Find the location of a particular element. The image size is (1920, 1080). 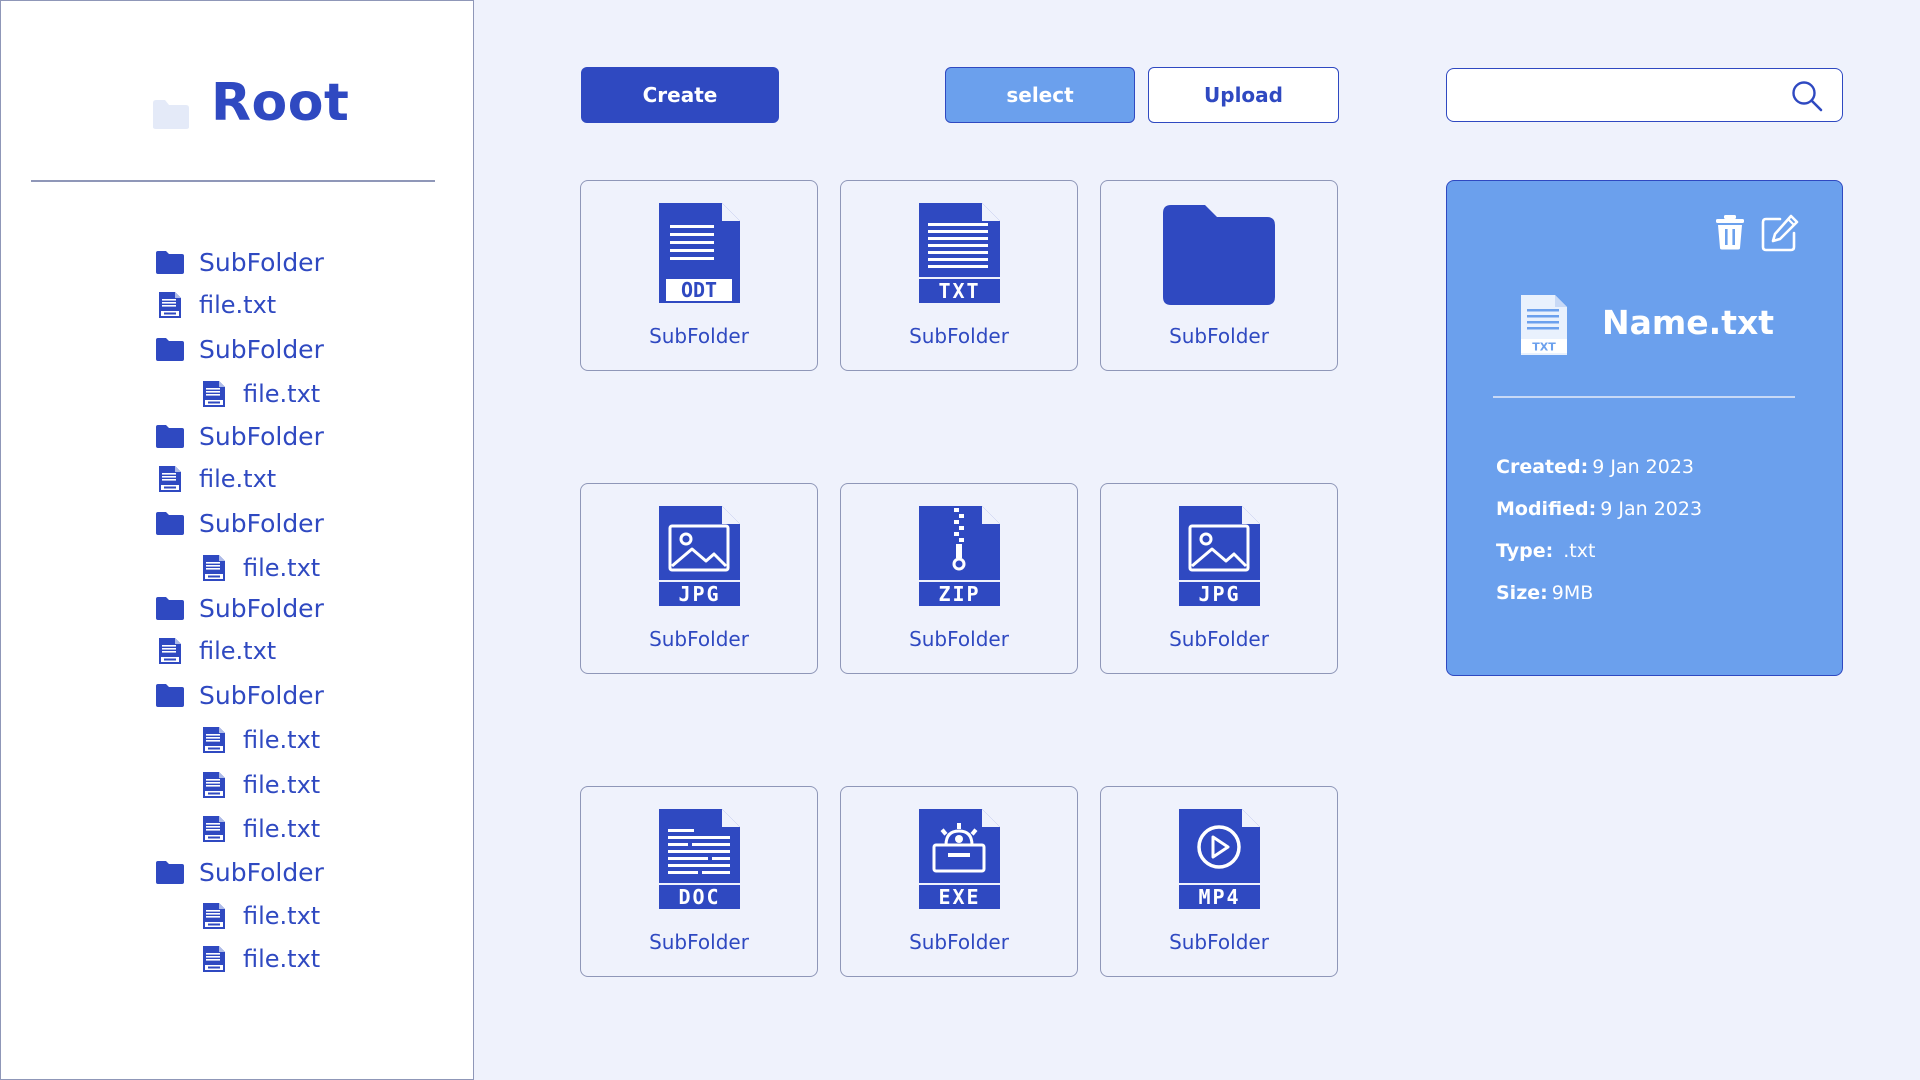

file-tile: ZIP SubFolder is located at coordinates (959, 578).